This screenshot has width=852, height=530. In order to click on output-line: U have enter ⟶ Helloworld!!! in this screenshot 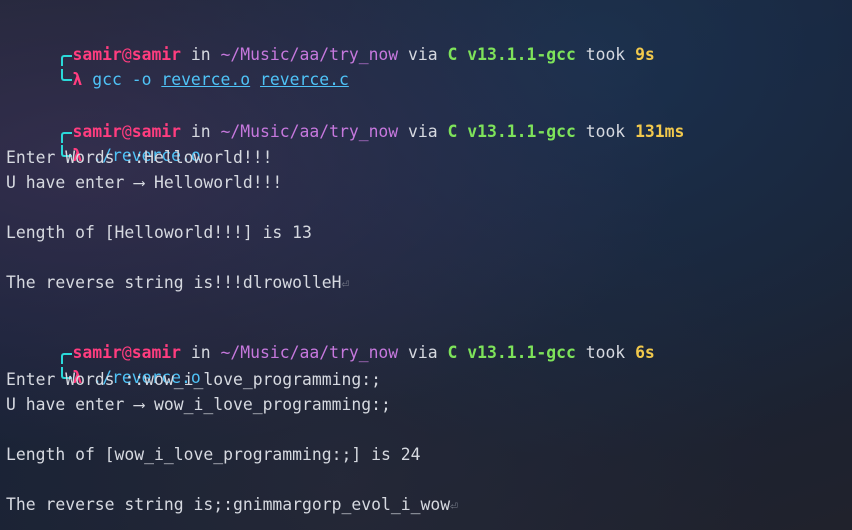, I will do `click(144, 182)`.